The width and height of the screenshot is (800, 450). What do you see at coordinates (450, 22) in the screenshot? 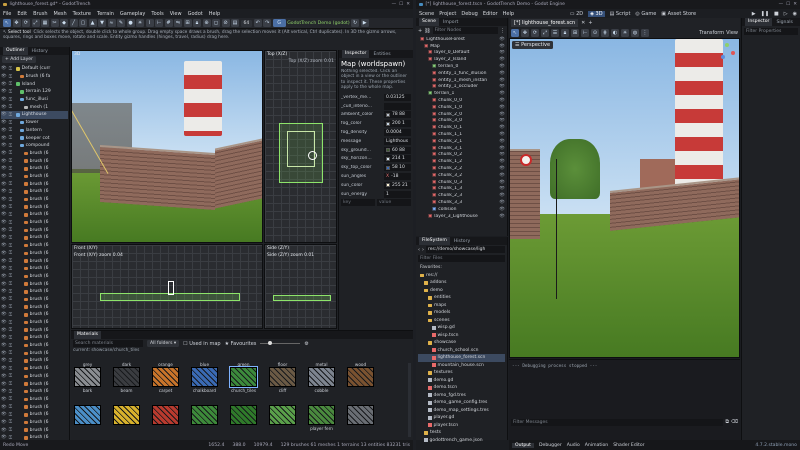
I see `tab-import: Import` at bounding box center [450, 22].